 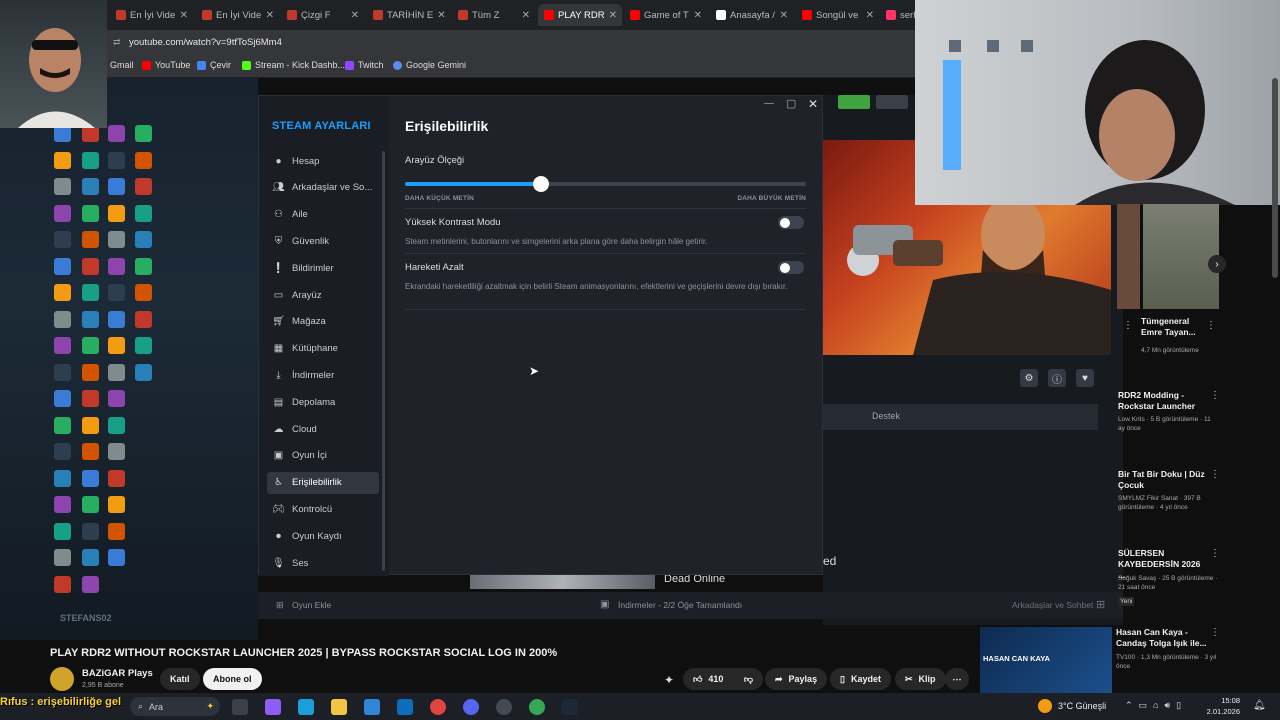 What do you see at coordinates (122, 65) in the screenshot?
I see `bookmark-gmail: Gmail` at bounding box center [122, 65].